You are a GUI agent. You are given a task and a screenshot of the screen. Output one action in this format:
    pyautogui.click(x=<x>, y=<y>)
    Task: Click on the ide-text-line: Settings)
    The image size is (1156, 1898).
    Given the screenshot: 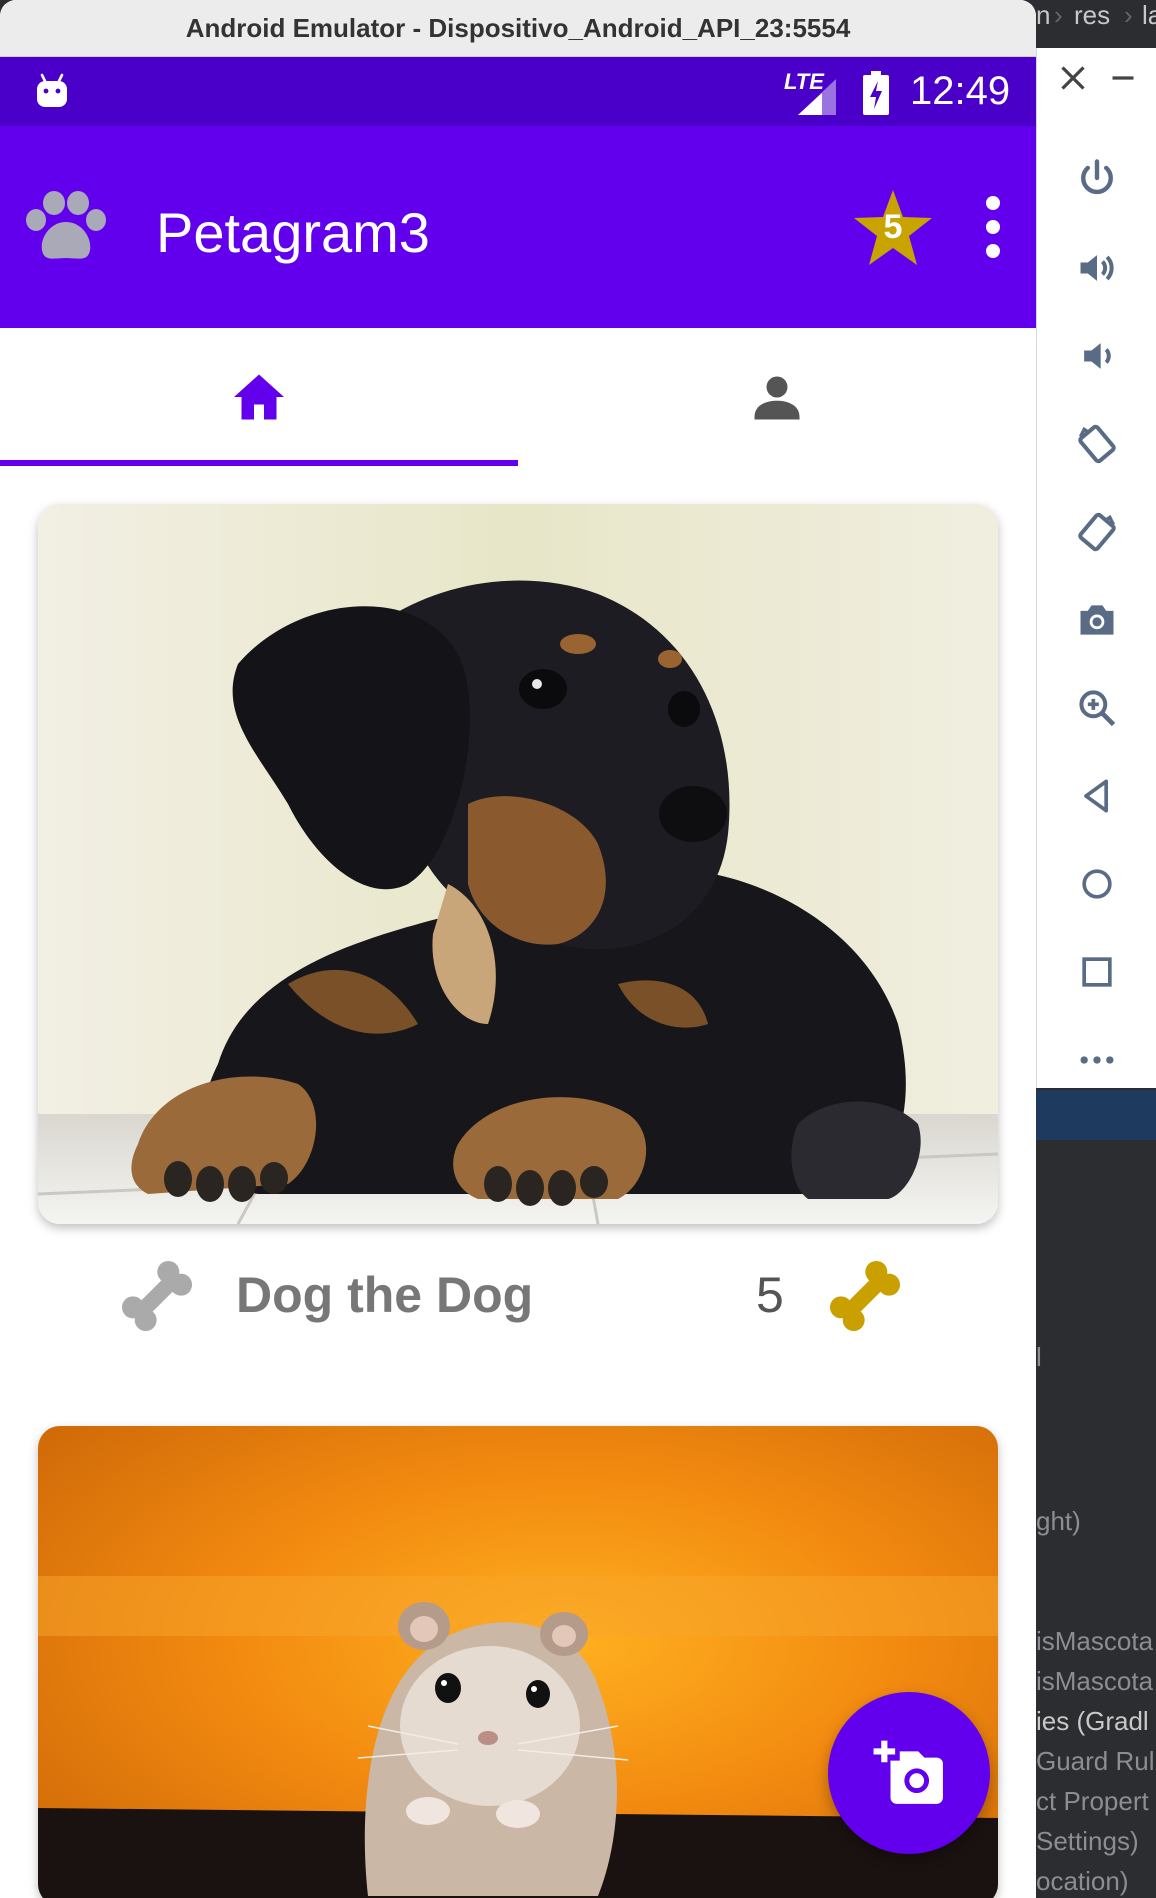 What is the action you would take?
    pyautogui.click(x=1087, y=1841)
    